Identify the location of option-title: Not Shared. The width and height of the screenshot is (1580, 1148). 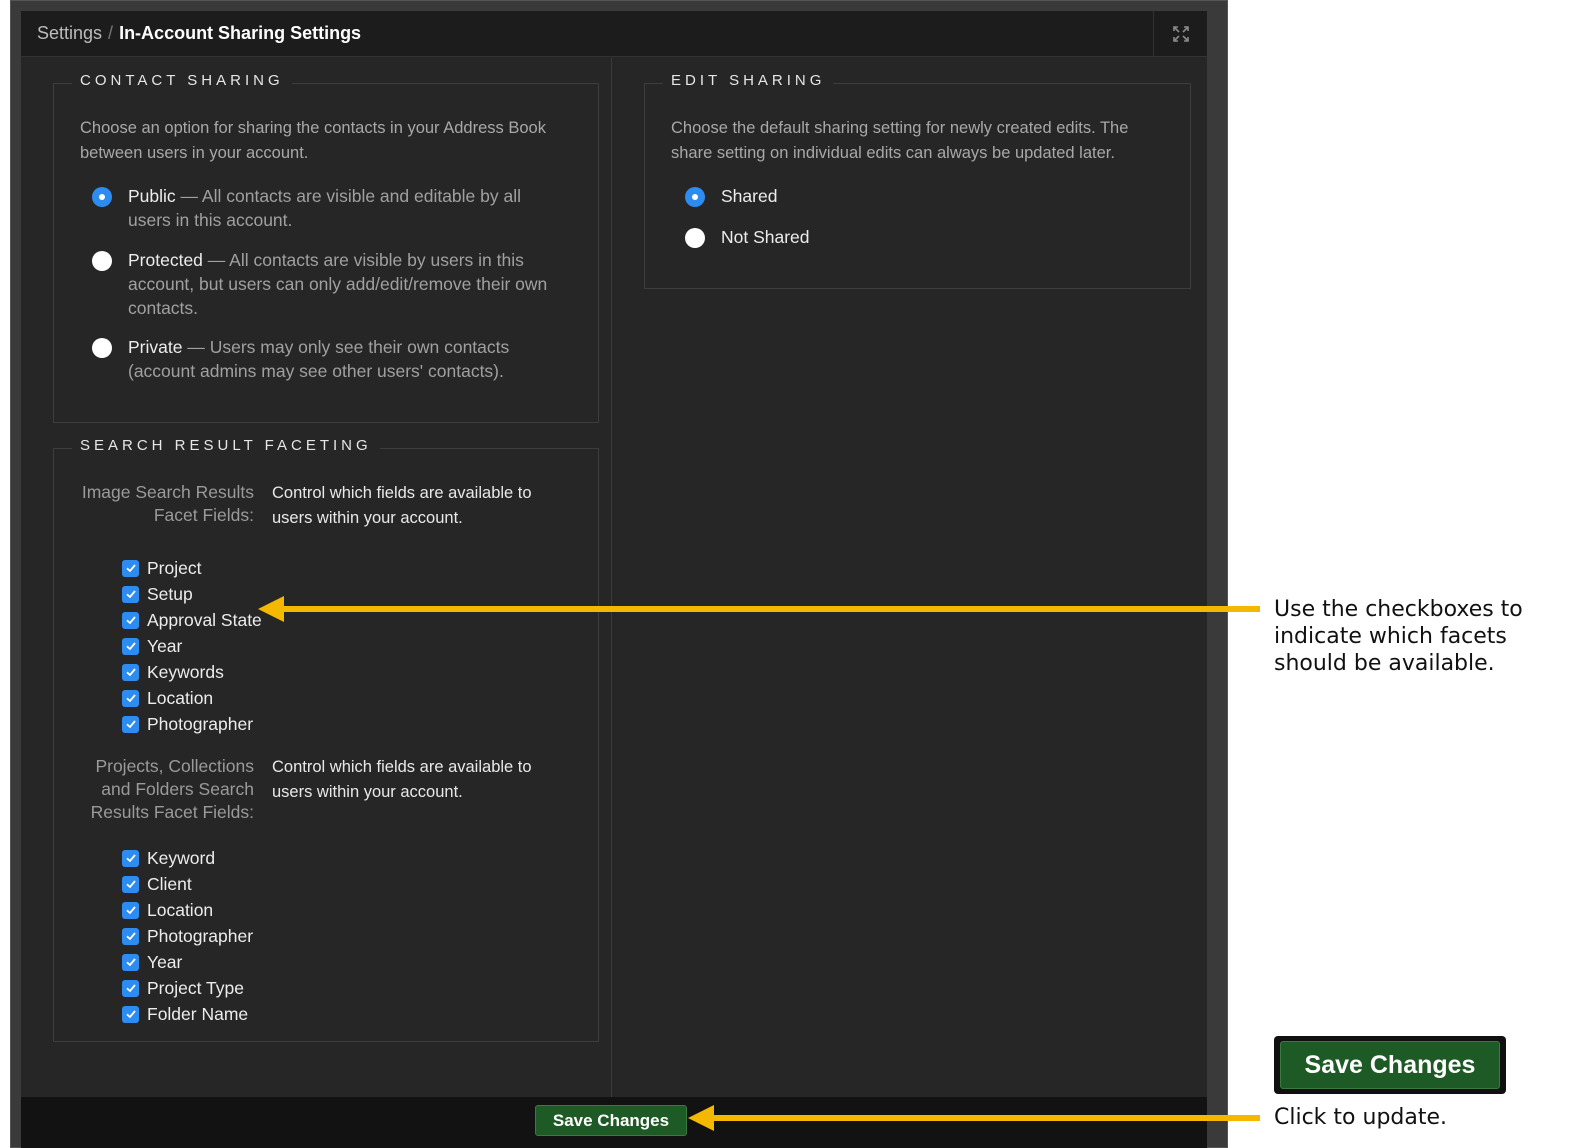
(765, 237).